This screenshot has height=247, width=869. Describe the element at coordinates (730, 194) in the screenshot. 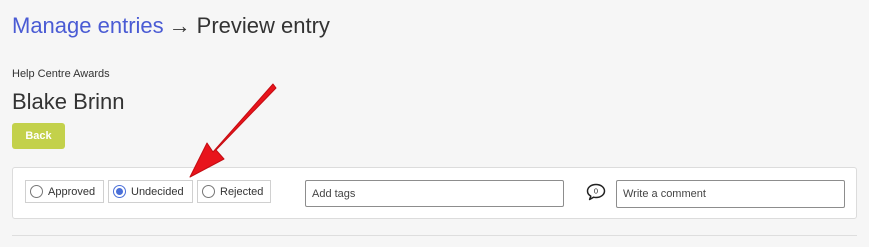

I see `comment-input` at that location.